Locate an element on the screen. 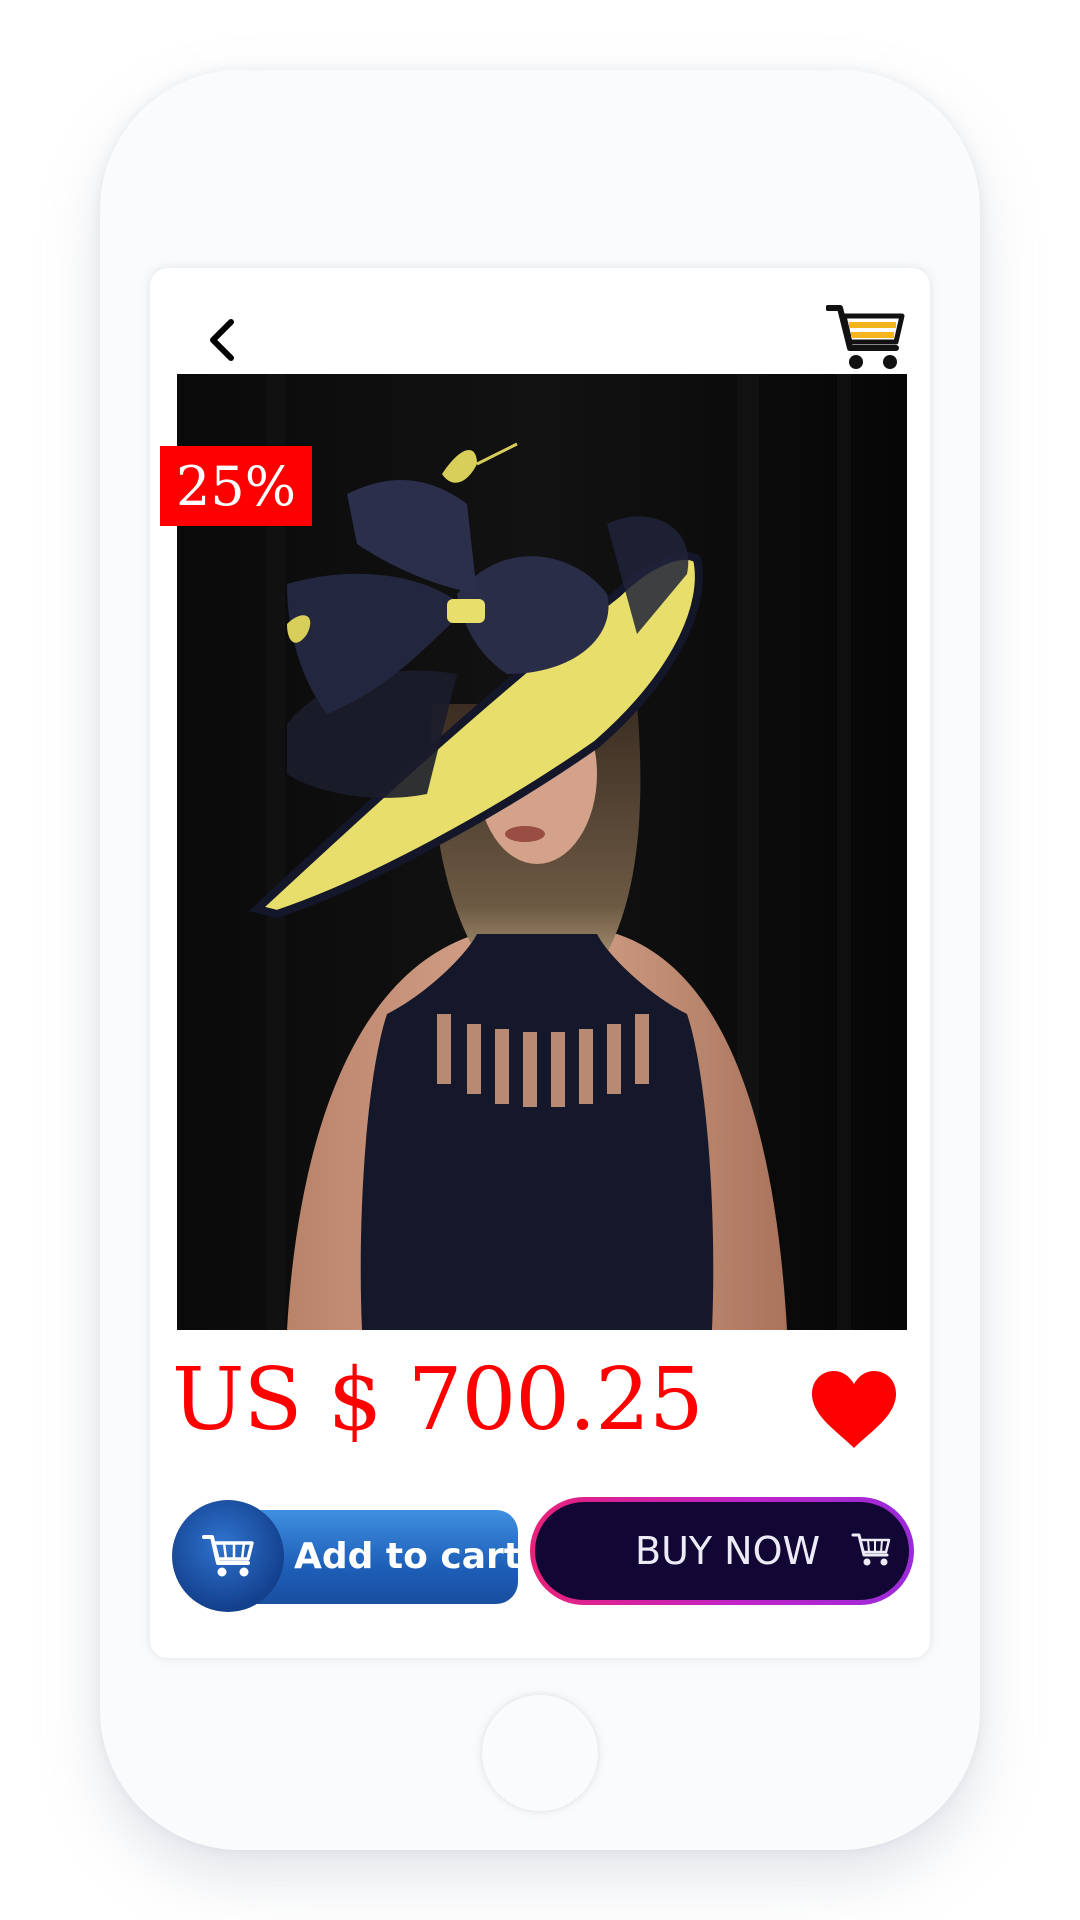 The height and width of the screenshot is (1920, 1080). heart-icon is located at coordinates (854, 1409).